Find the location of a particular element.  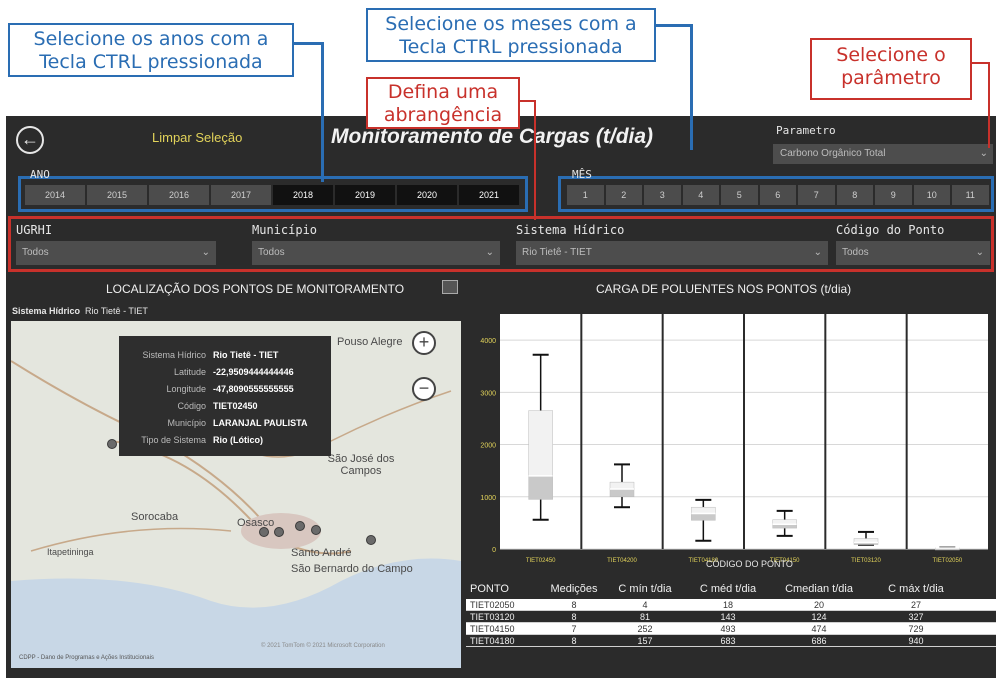

table-cell: 252 is located at coordinates (645, 628).